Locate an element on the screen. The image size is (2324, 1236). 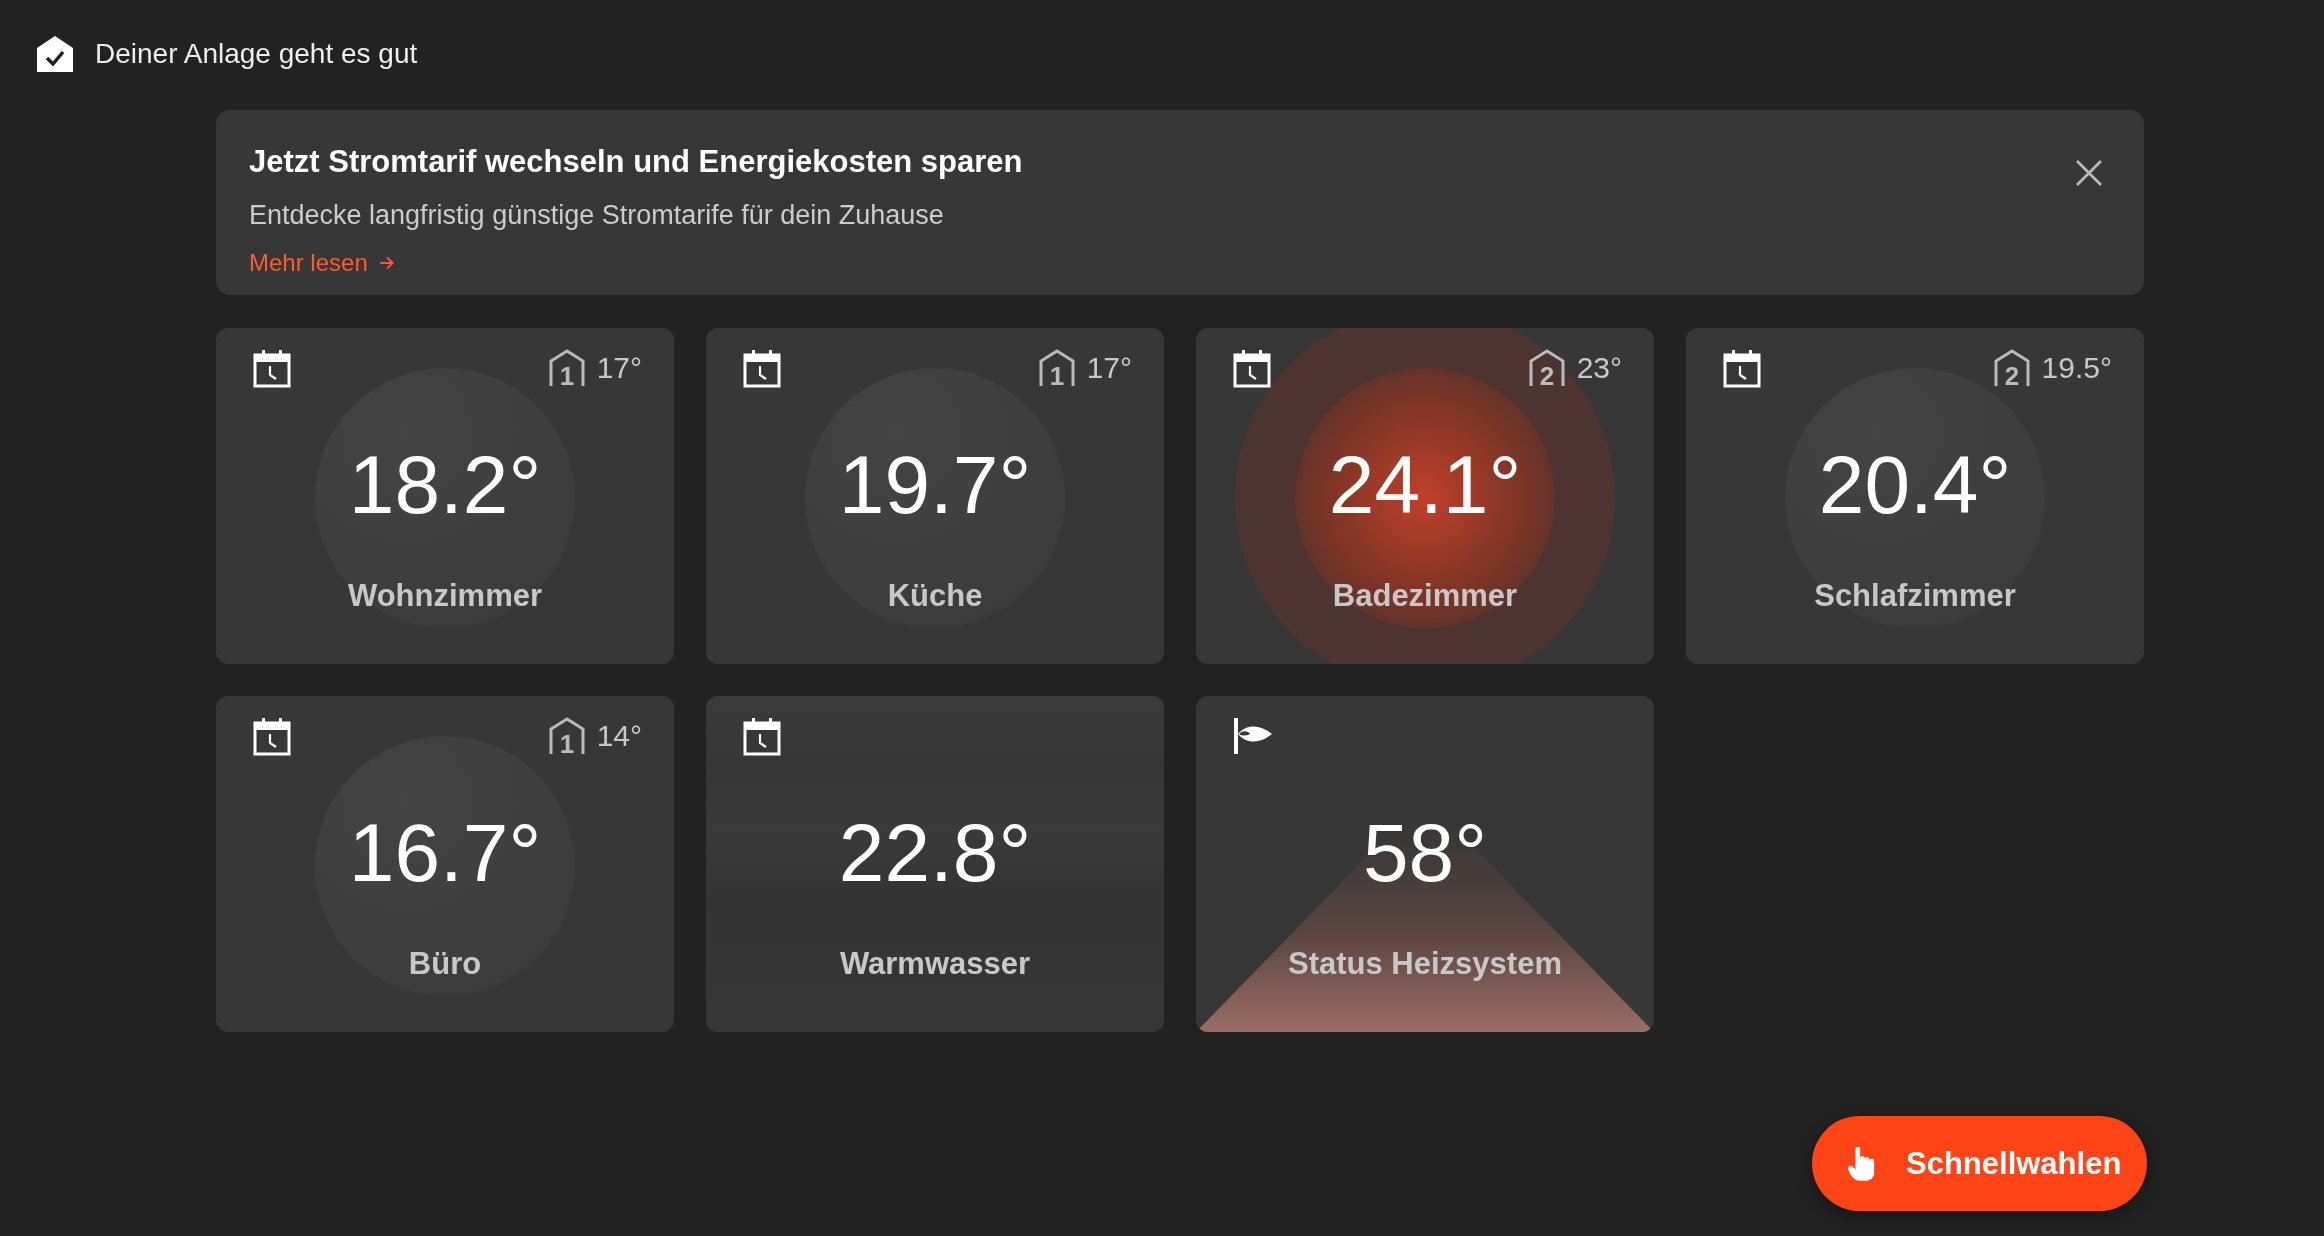
room-tile: 2 23° 24.1° Badezimmer is located at coordinates (1425, 496).